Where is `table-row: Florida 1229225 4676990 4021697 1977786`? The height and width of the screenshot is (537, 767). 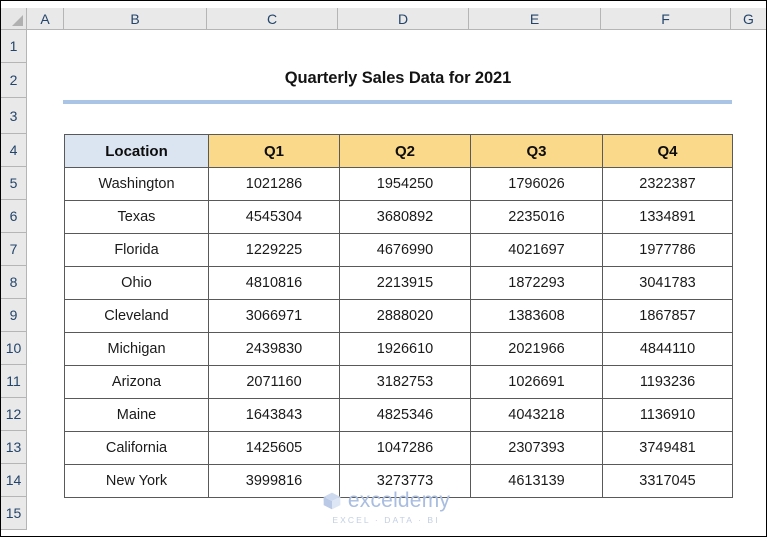
table-row: Florida 1229225 4676990 4021697 1977786 is located at coordinates (398, 250).